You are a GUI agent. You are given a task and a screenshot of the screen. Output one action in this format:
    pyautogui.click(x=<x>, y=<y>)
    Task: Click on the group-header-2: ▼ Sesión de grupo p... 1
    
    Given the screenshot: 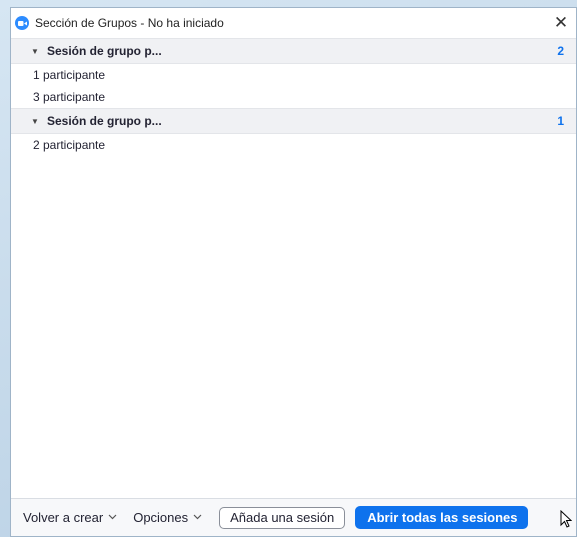 What is the action you would take?
    pyautogui.click(x=293, y=121)
    